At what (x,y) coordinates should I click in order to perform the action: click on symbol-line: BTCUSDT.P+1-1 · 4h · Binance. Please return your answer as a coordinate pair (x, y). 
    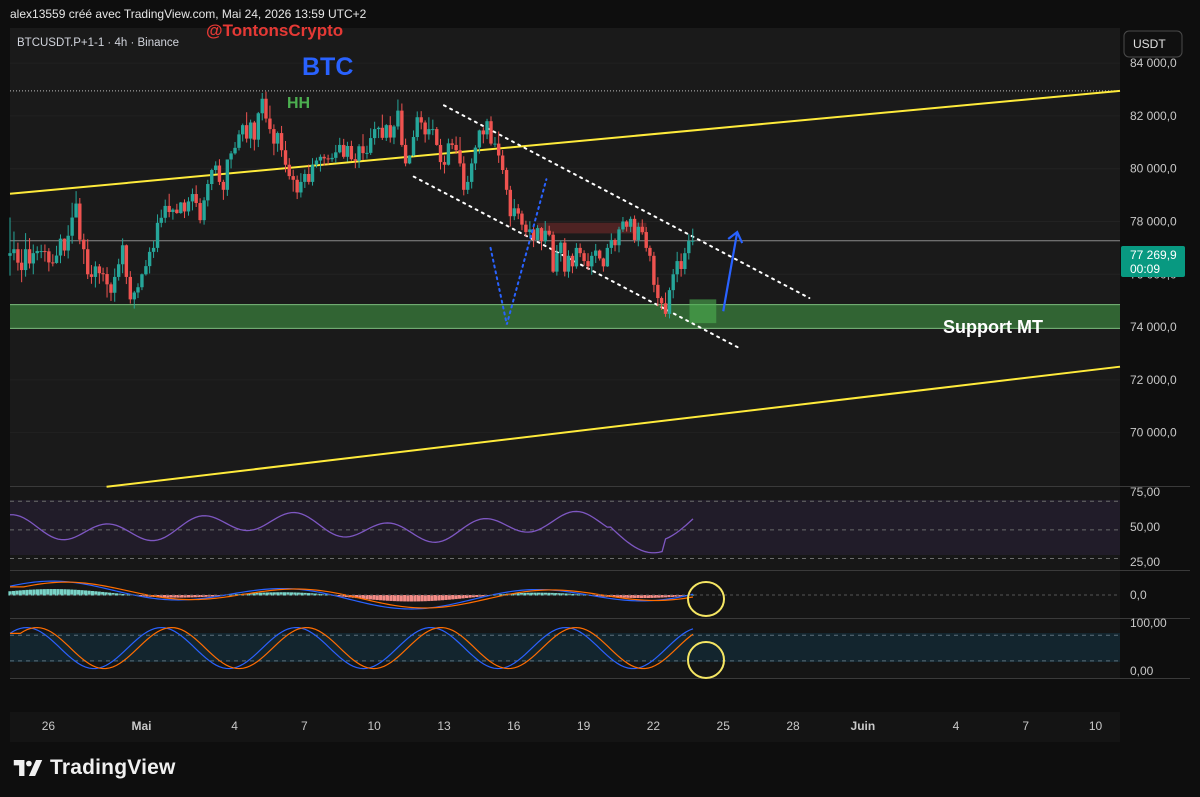
    Looking at the image, I should click on (98, 43).